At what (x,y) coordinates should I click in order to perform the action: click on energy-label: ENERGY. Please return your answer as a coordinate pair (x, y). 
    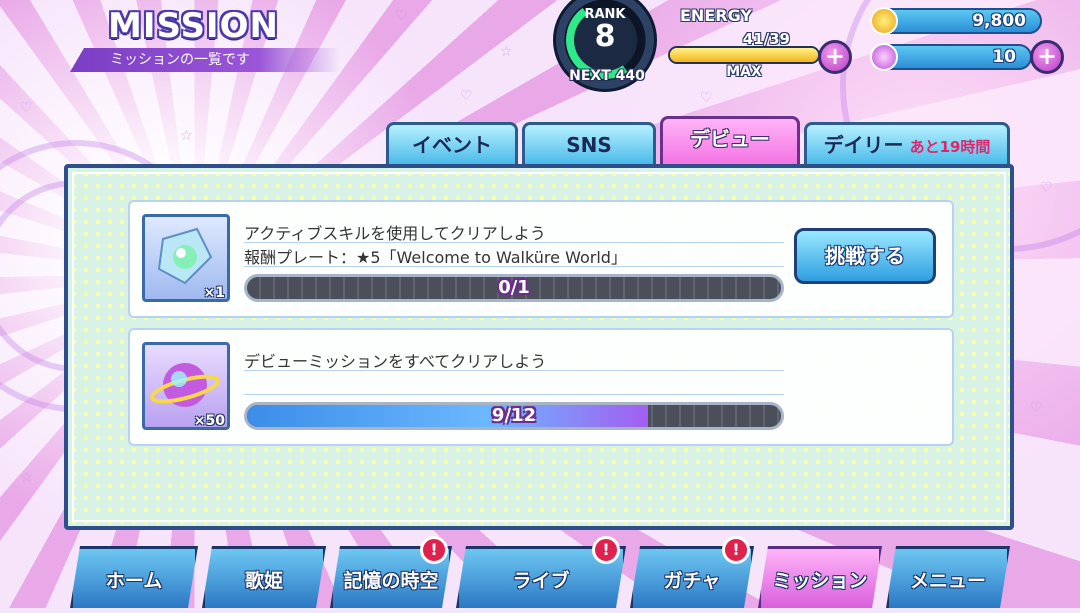
    Looking at the image, I should click on (716, 15).